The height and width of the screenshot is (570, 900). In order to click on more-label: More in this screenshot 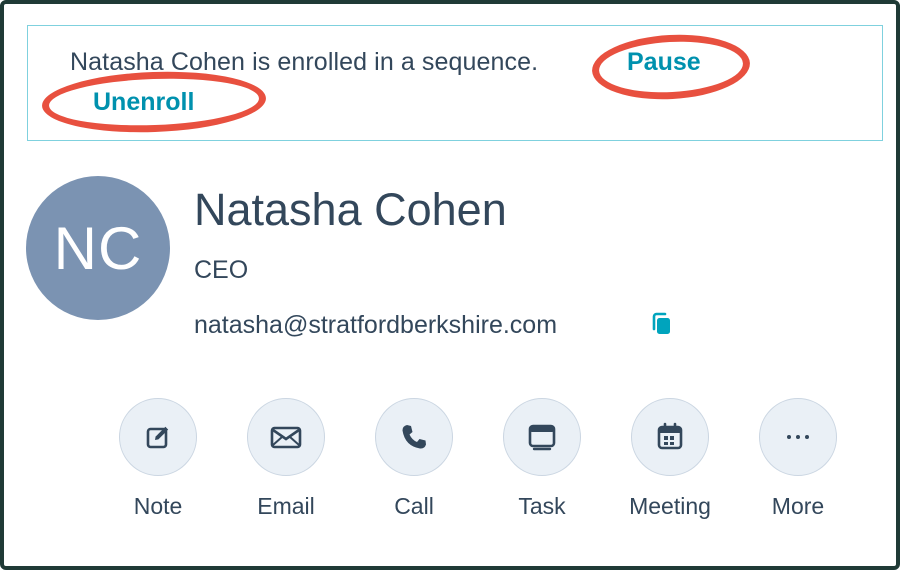, I will do `click(798, 506)`.